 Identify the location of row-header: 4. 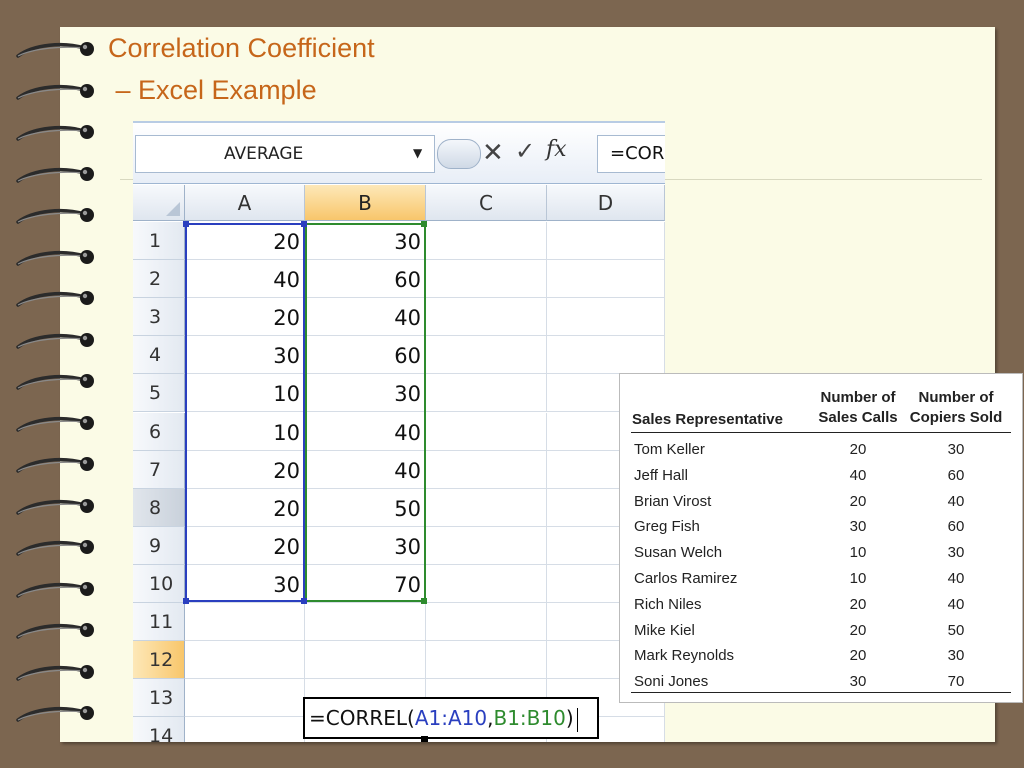
(159, 355).